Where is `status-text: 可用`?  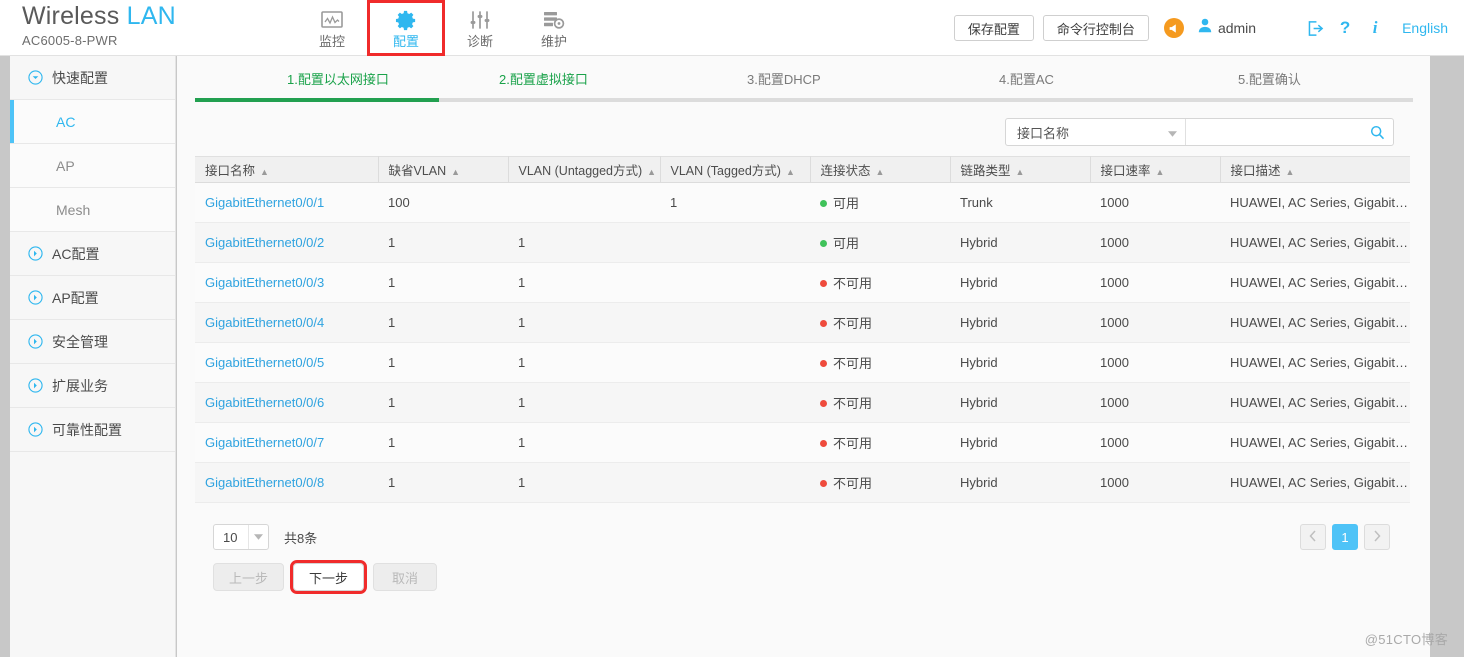 status-text: 可用 is located at coordinates (846, 203).